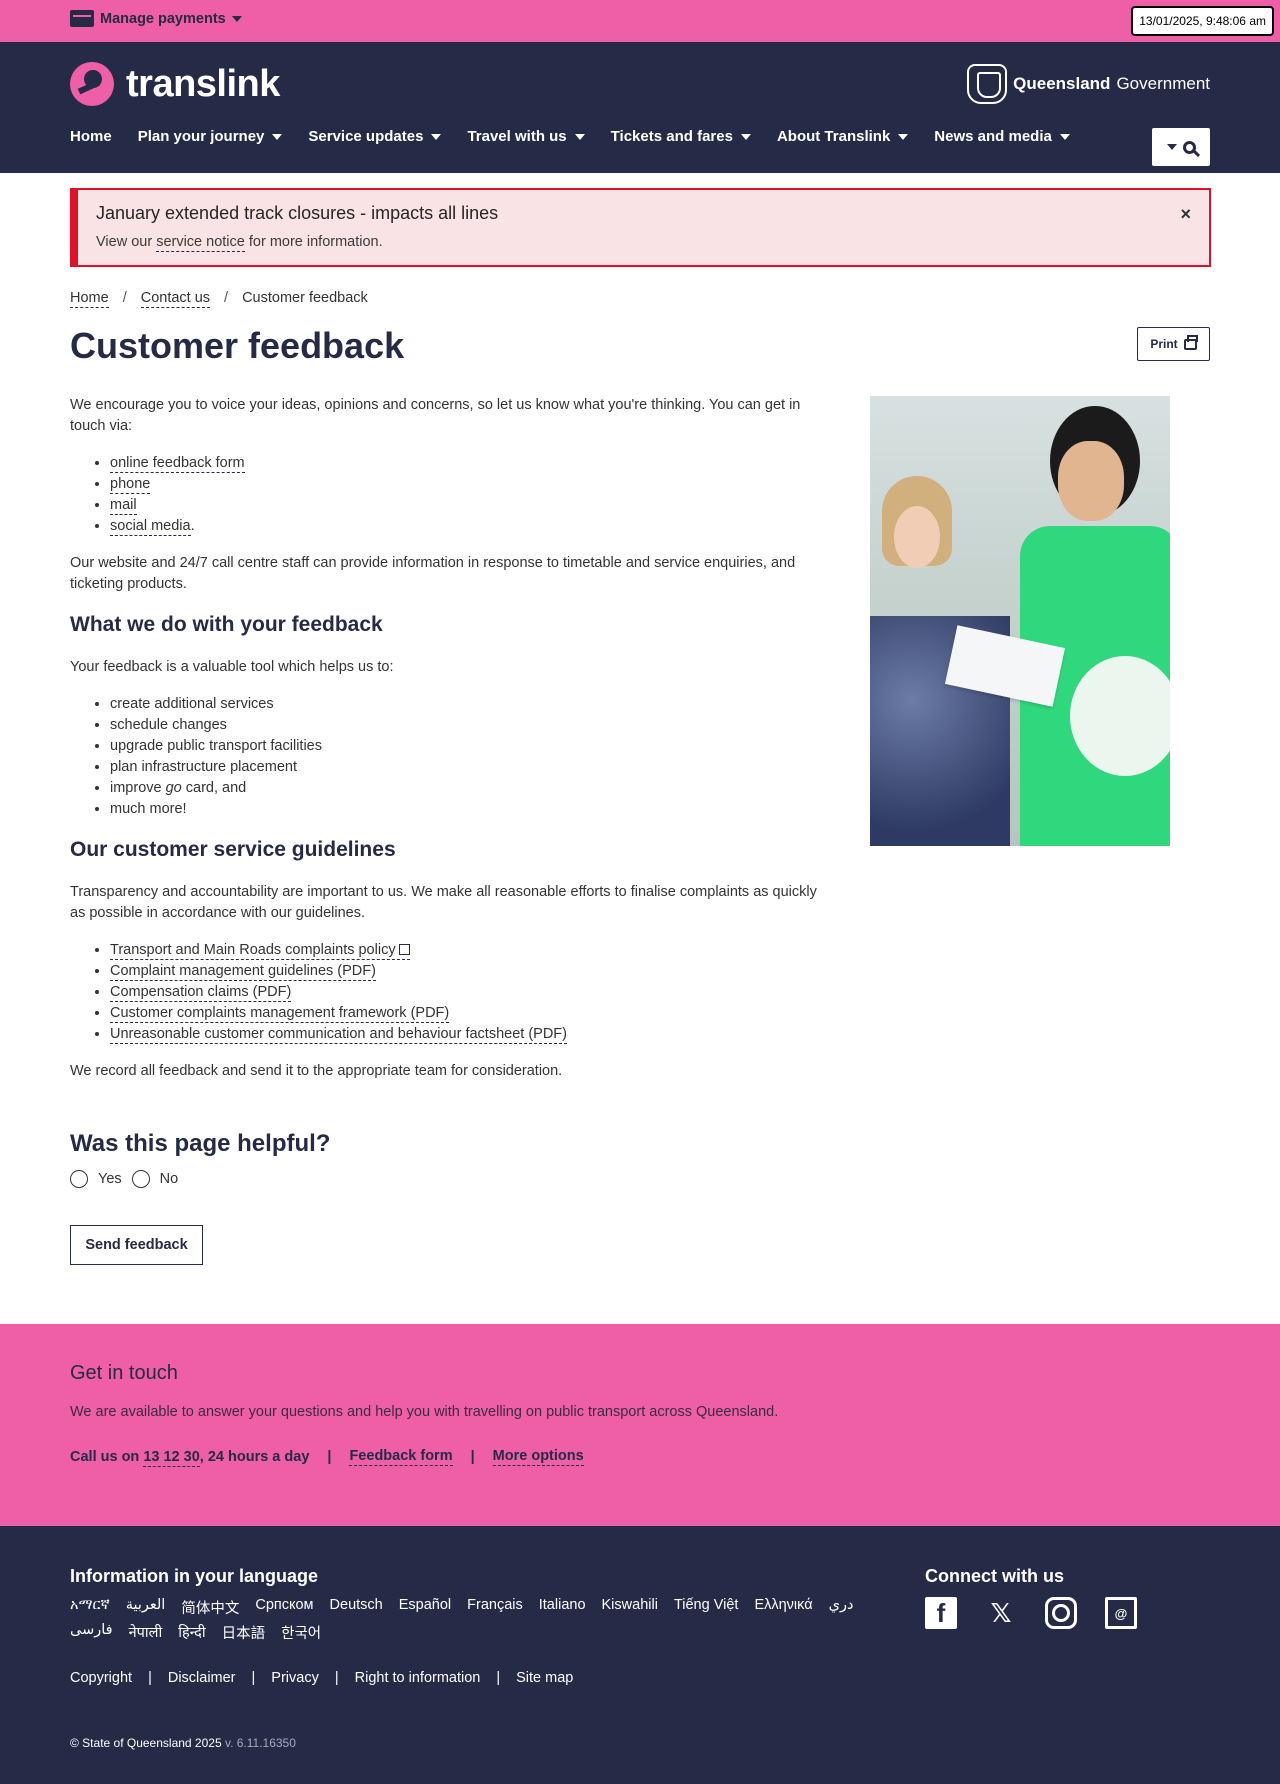 The height and width of the screenshot is (1784, 1280). What do you see at coordinates (425, 1607) in the screenshot?
I see `language-link: Español` at bounding box center [425, 1607].